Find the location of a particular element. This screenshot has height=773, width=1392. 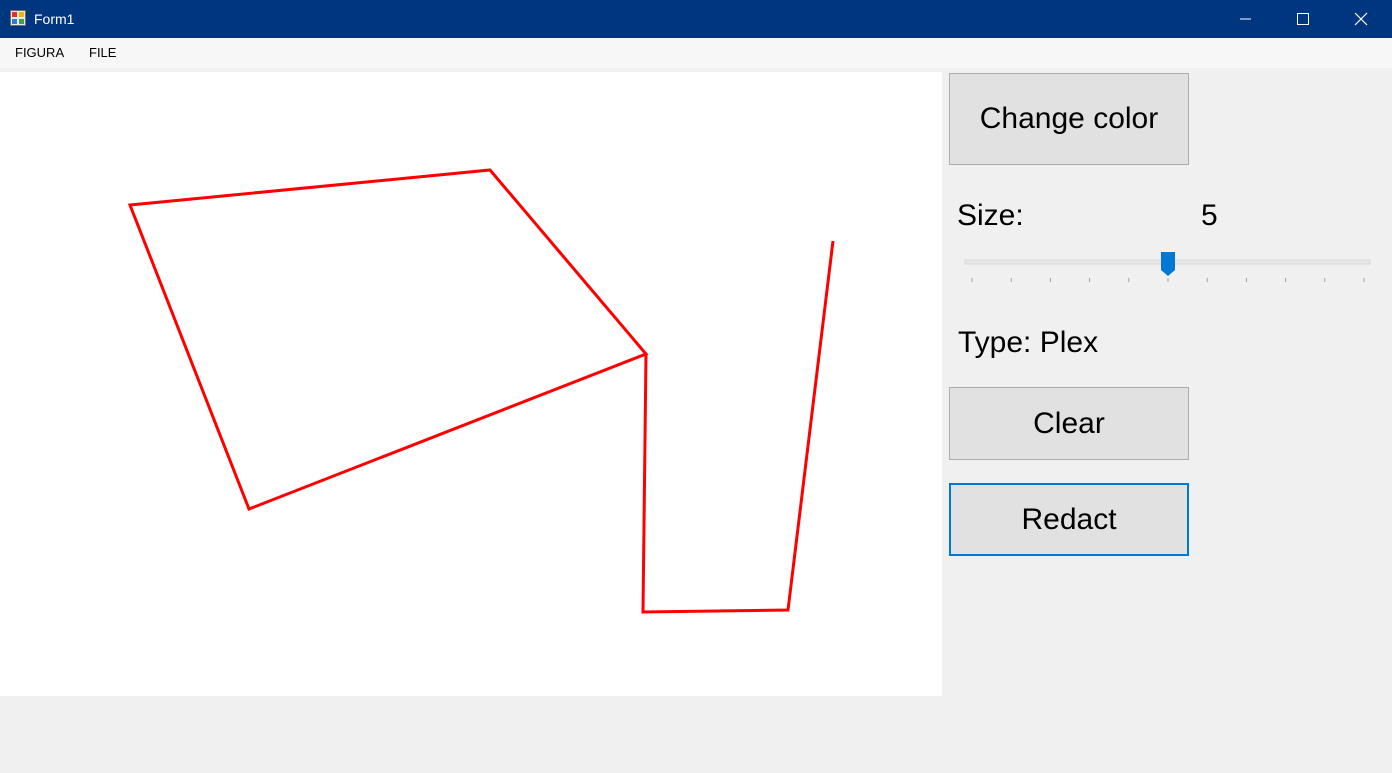

maximize-icon is located at coordinates (1303, 19).